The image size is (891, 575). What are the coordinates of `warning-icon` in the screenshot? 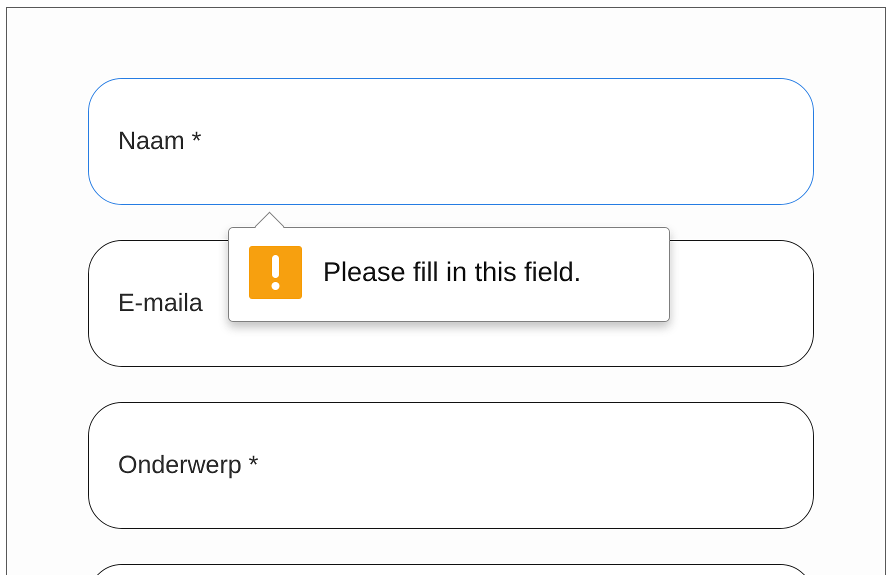 It's located at (275, 272).